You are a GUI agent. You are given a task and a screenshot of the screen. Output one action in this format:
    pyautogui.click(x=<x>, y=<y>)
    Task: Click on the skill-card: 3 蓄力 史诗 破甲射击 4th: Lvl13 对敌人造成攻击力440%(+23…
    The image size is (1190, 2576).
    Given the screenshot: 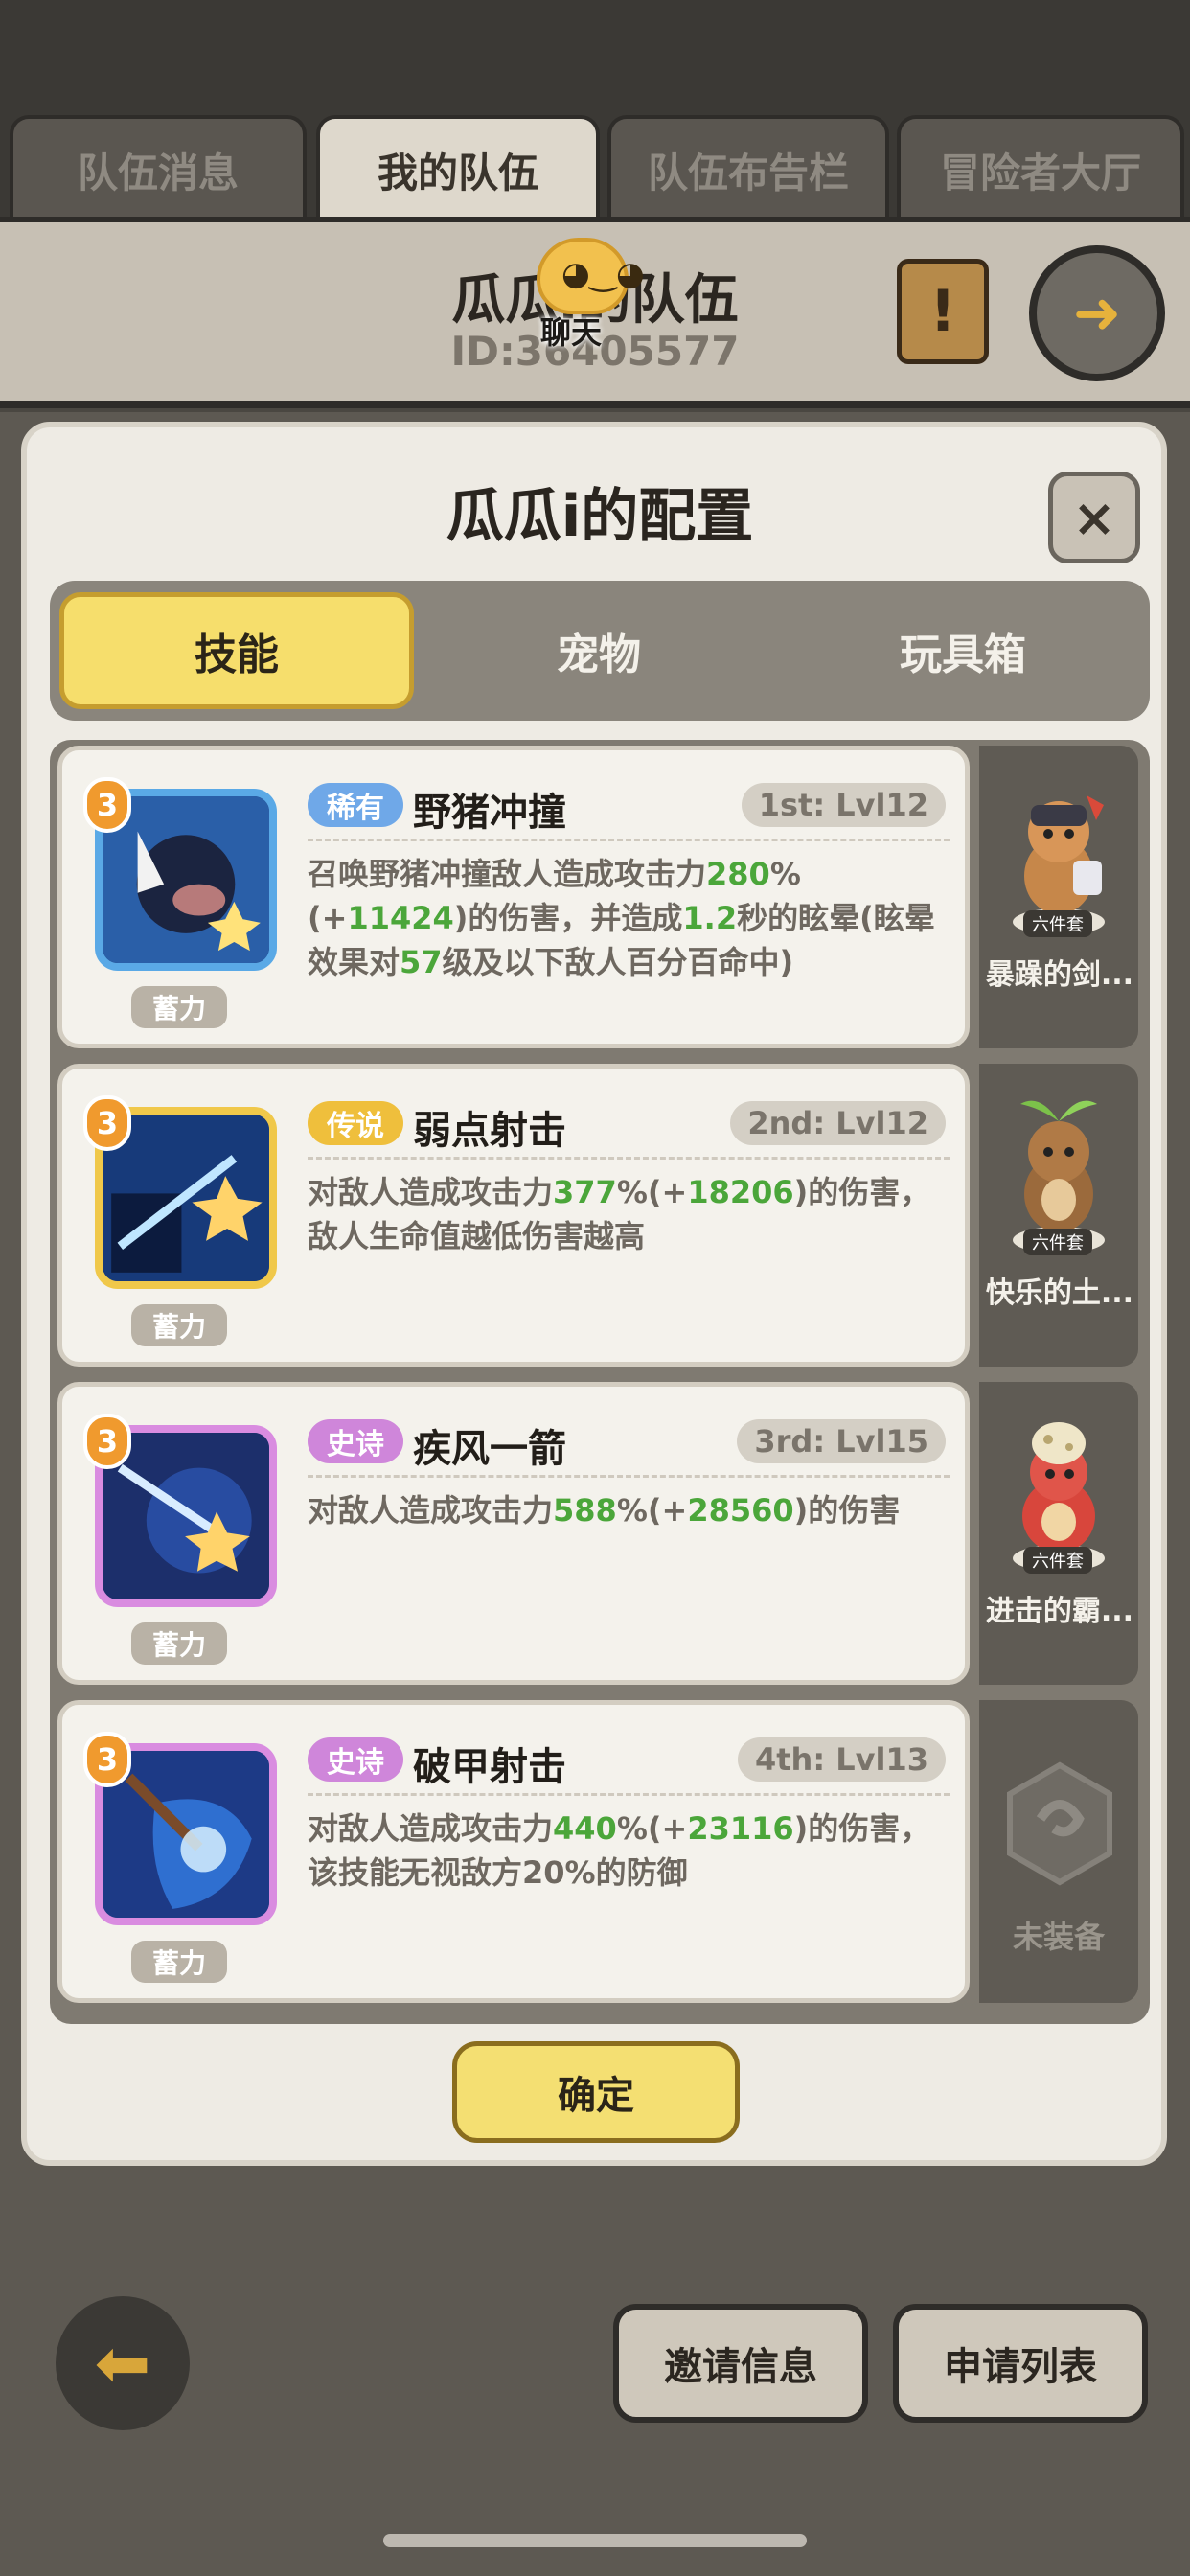 What is the action you would take?
    pyautogui.click(x=513, y=1851)
    